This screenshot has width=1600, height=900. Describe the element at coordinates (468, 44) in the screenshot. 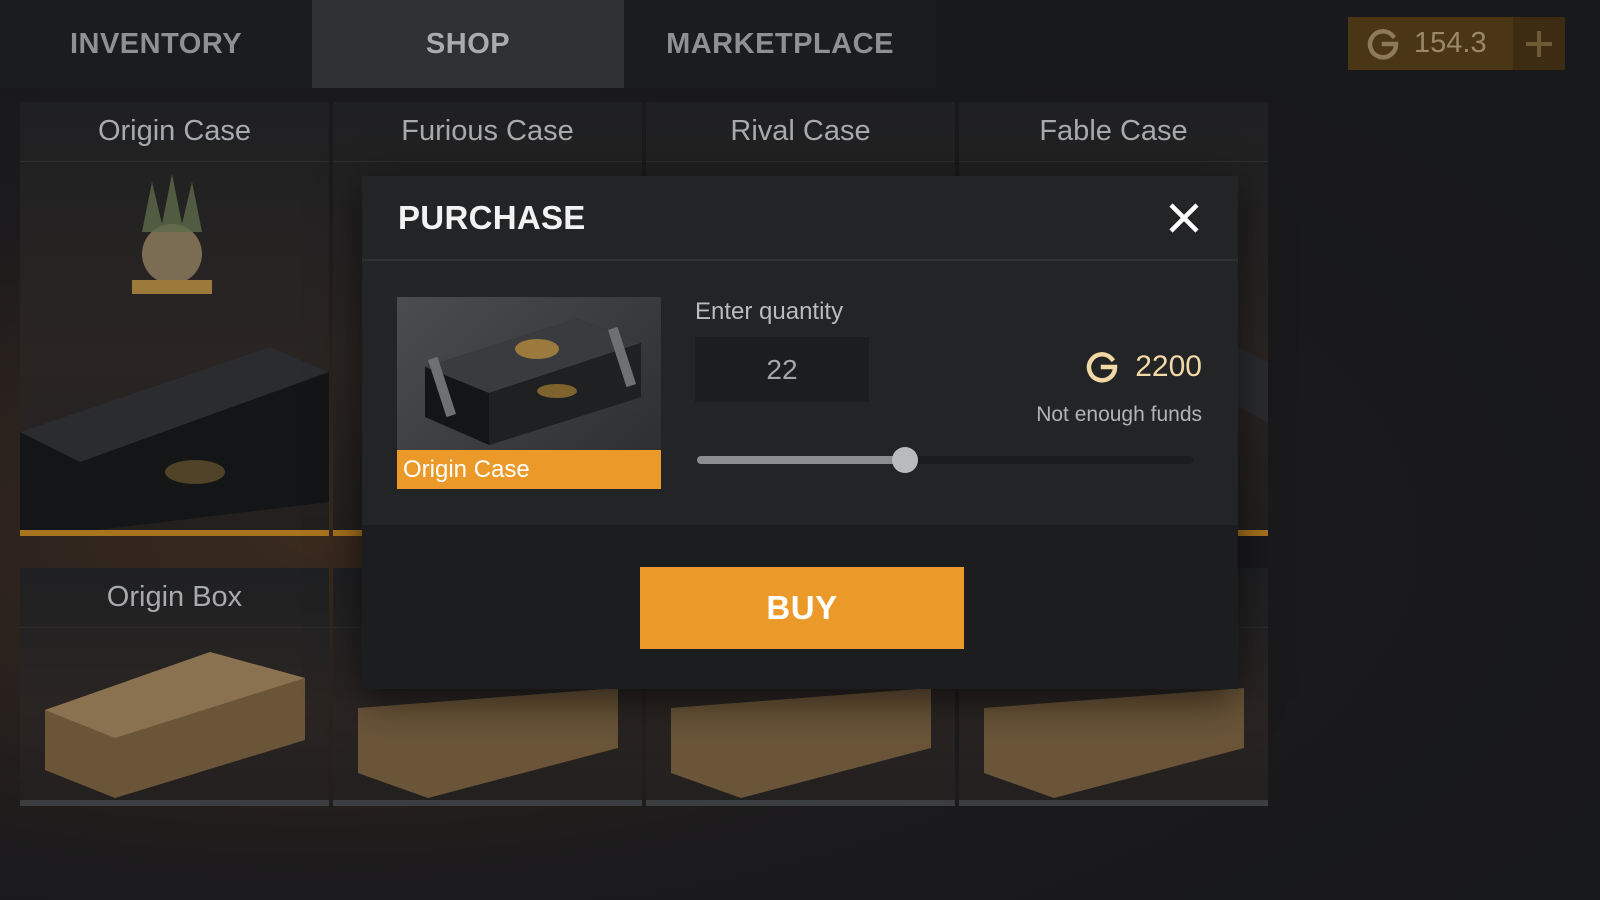

I see `tab-shop: SHOP` at that location.